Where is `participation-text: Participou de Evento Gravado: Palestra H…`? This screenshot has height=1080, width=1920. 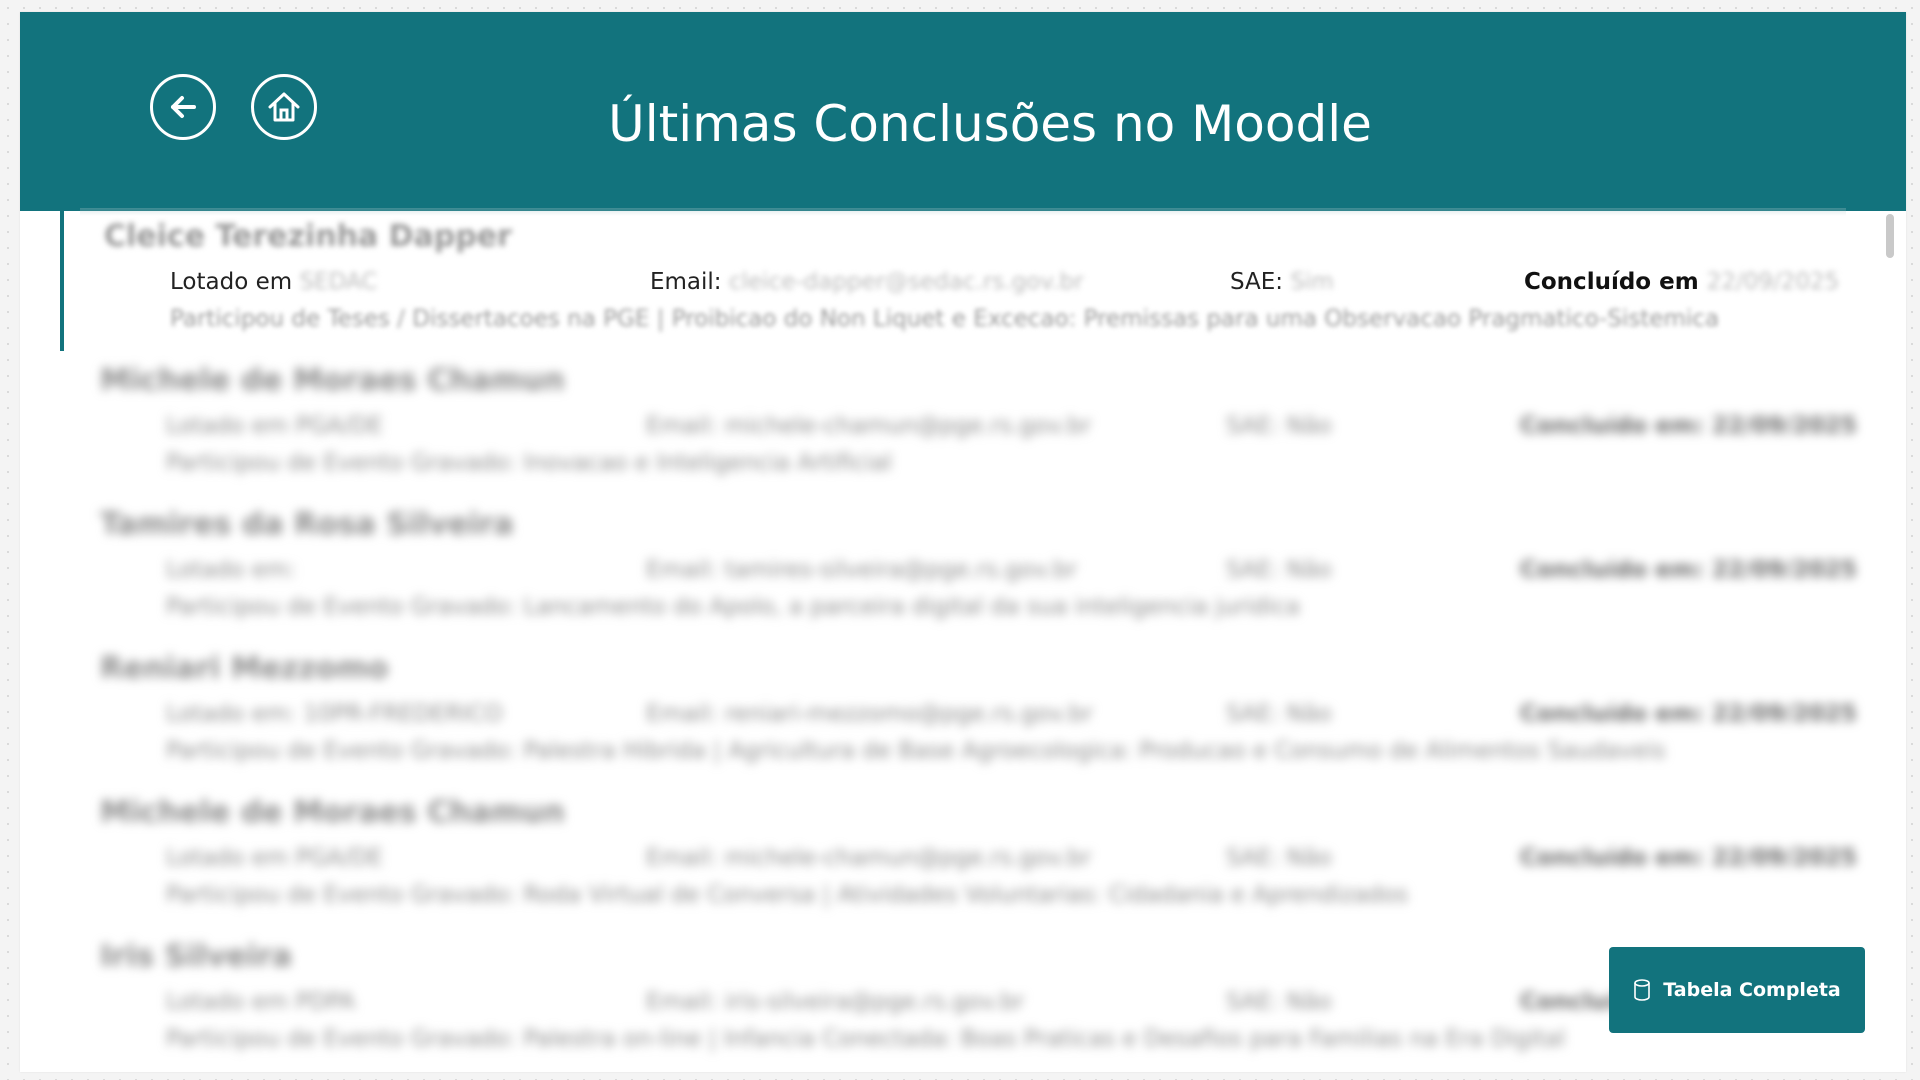
participation-text: Participou de Evento Gravado: Palestra H… is located at coordinates (916, 751).